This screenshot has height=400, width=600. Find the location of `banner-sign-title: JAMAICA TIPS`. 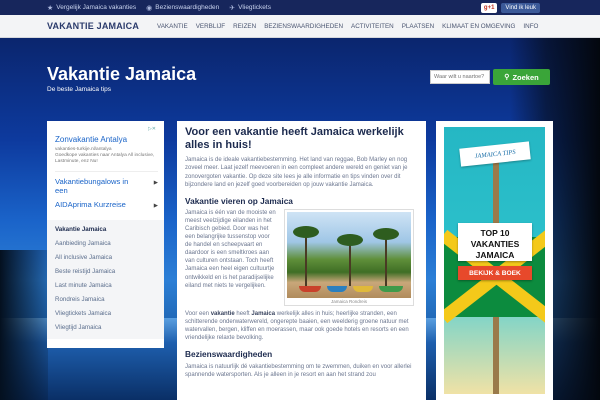

banner-sign-title: JAMAICA TIPS is located at coordinates (495, 154).